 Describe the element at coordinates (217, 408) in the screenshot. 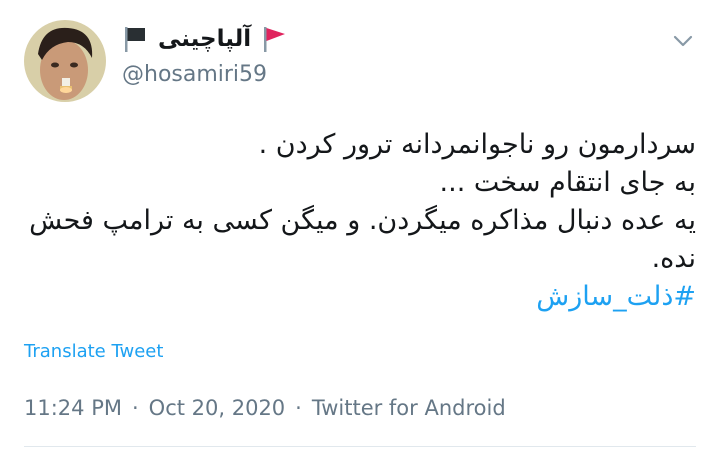

I see `tweet-date: Oct 20, 2020` at that location.